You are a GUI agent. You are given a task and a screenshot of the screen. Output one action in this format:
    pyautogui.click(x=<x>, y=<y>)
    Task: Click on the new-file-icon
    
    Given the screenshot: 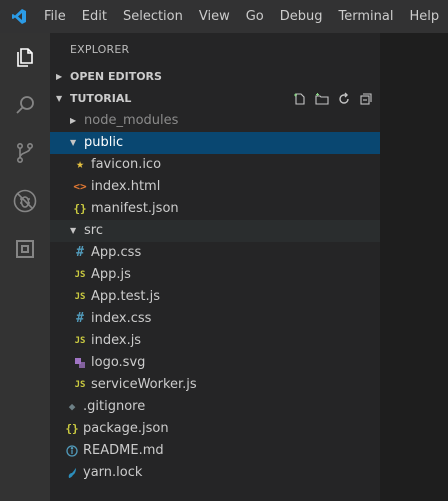 What is the action you would take?
    pyautogui.click(x=300, y=99)
    